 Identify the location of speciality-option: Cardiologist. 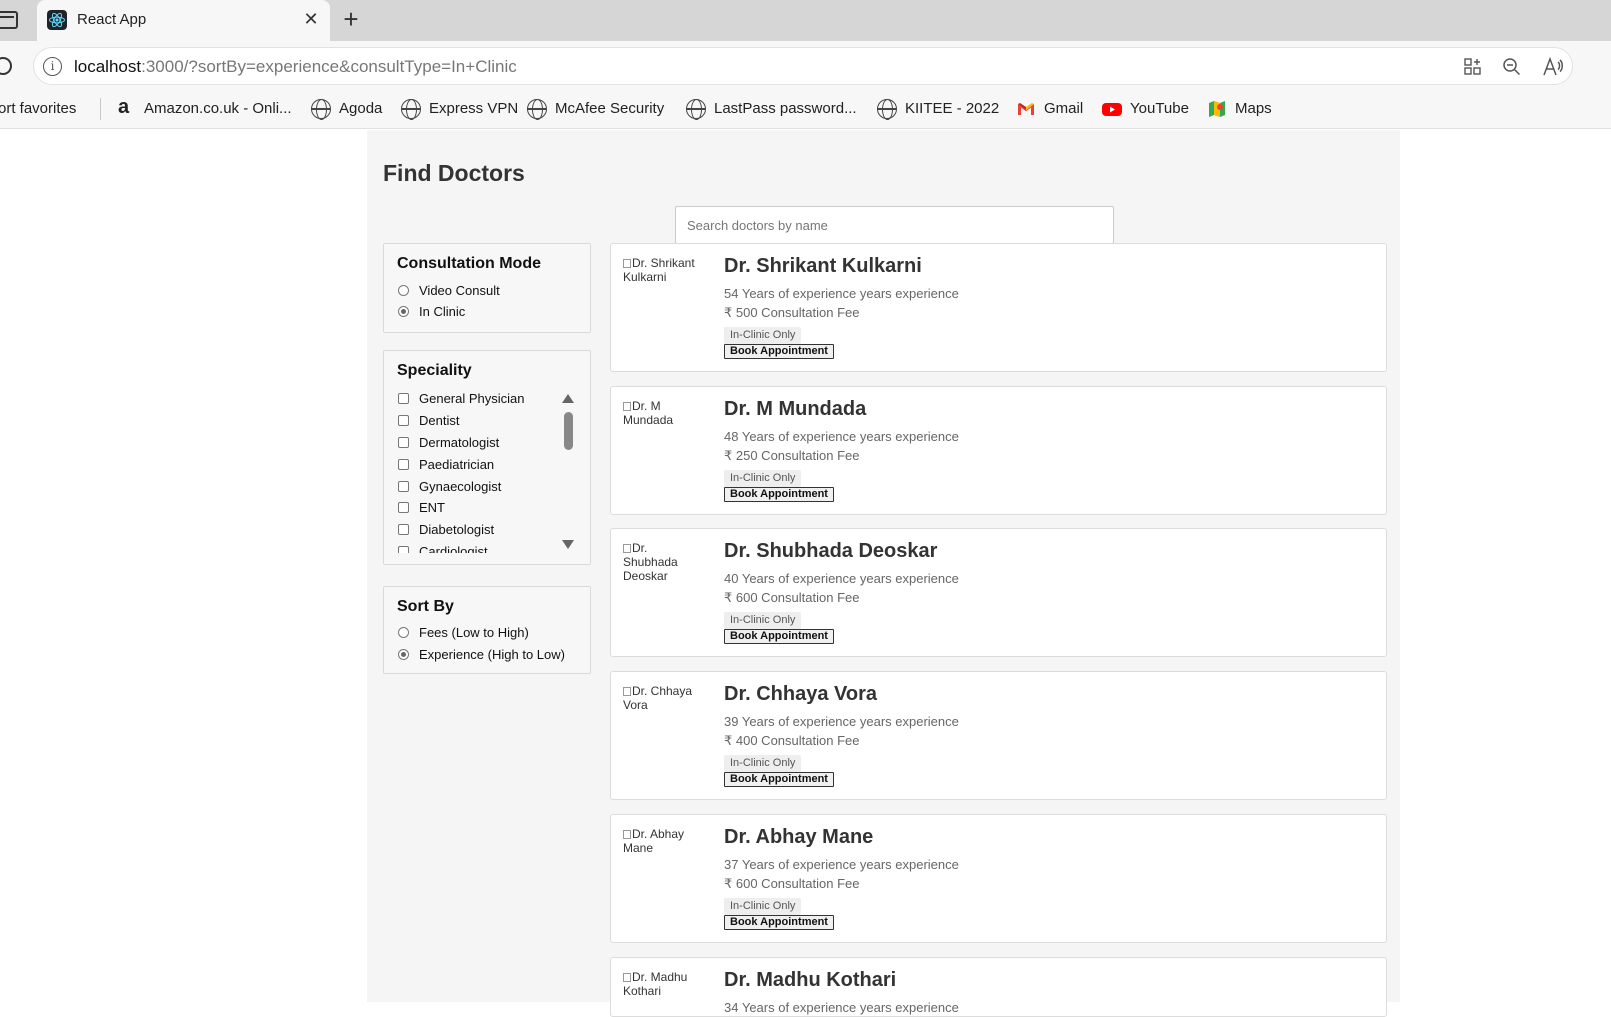
(443, 548).